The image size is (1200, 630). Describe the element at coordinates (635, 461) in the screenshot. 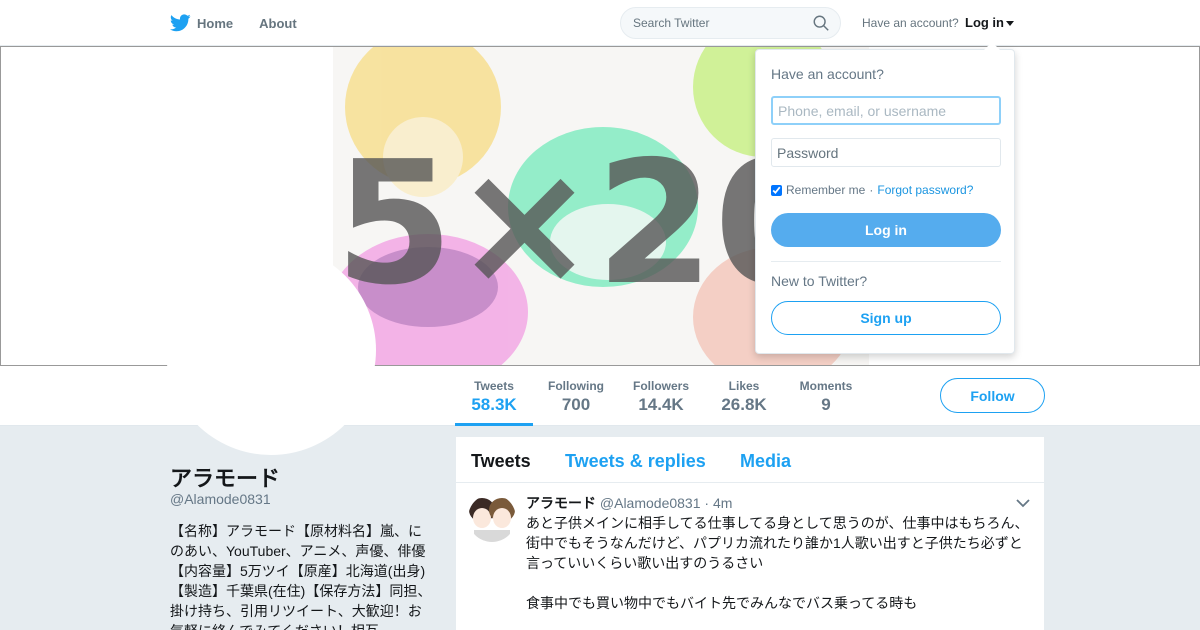

I see `tab-tweets-replies: Tweets & replies` at that location.